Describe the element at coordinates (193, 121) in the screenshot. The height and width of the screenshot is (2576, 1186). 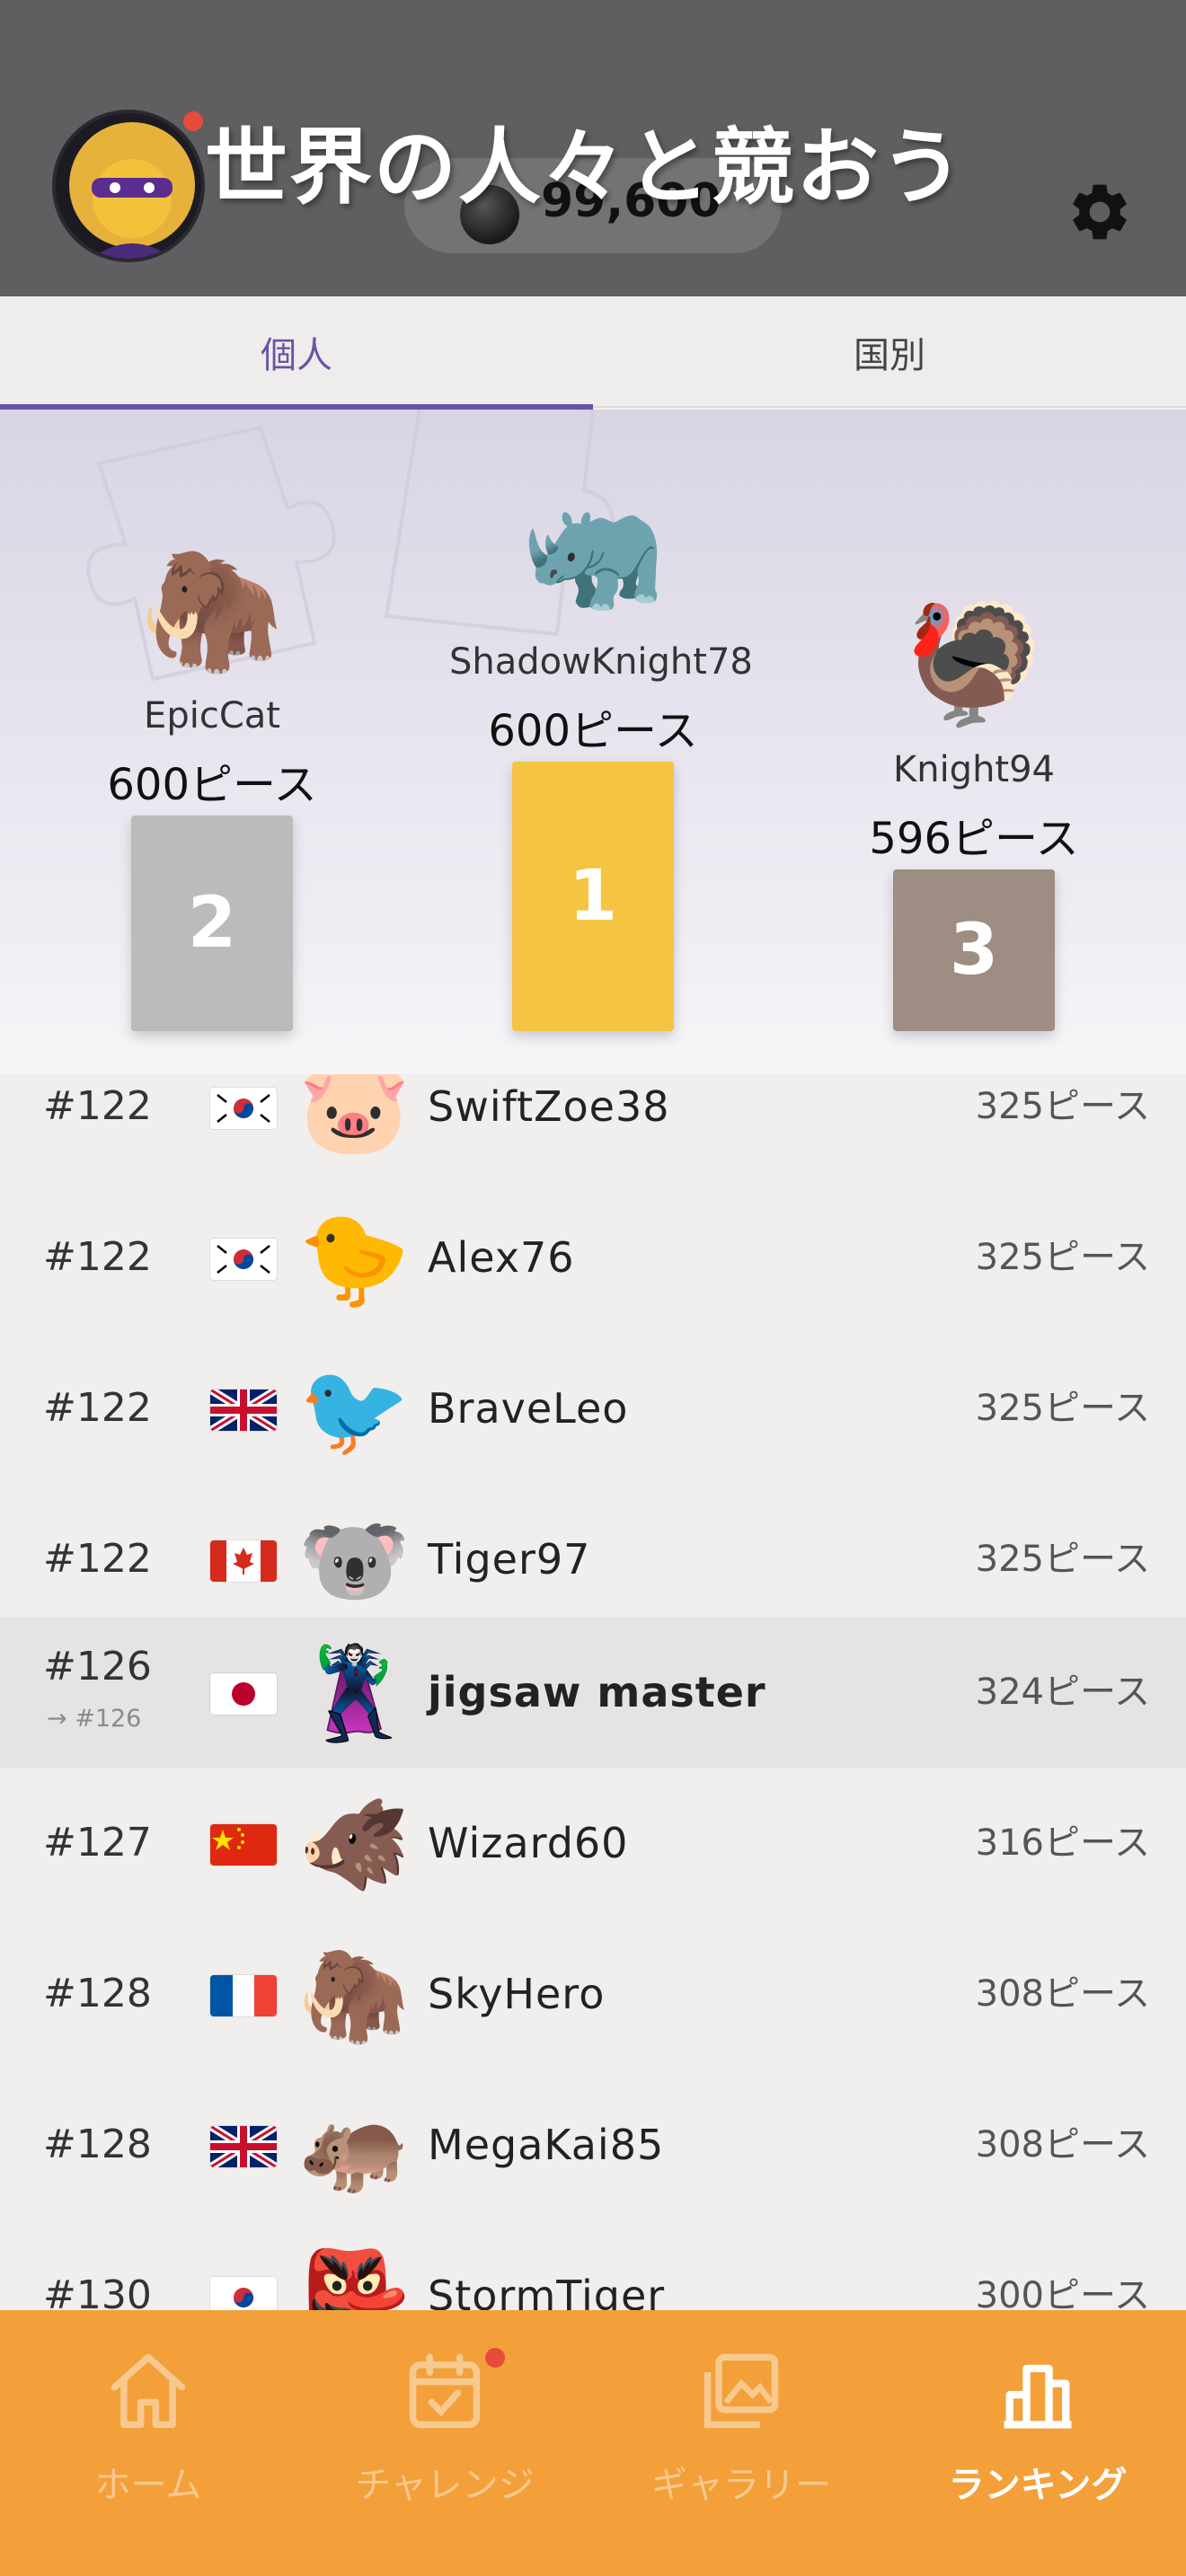
I see `notification-dot` at that location.